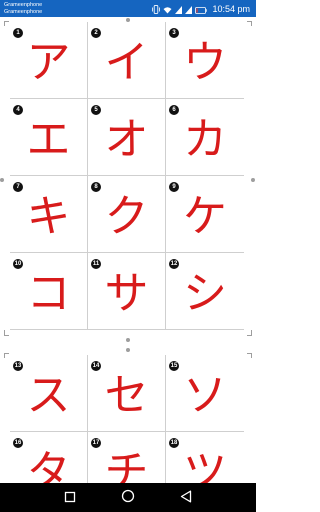 The width and height of the screenshot is (320, 512). What do you see at coordinates (2, 180) in the screenshot?
I see `resize-handle-left` at bounding box center [2, 180].